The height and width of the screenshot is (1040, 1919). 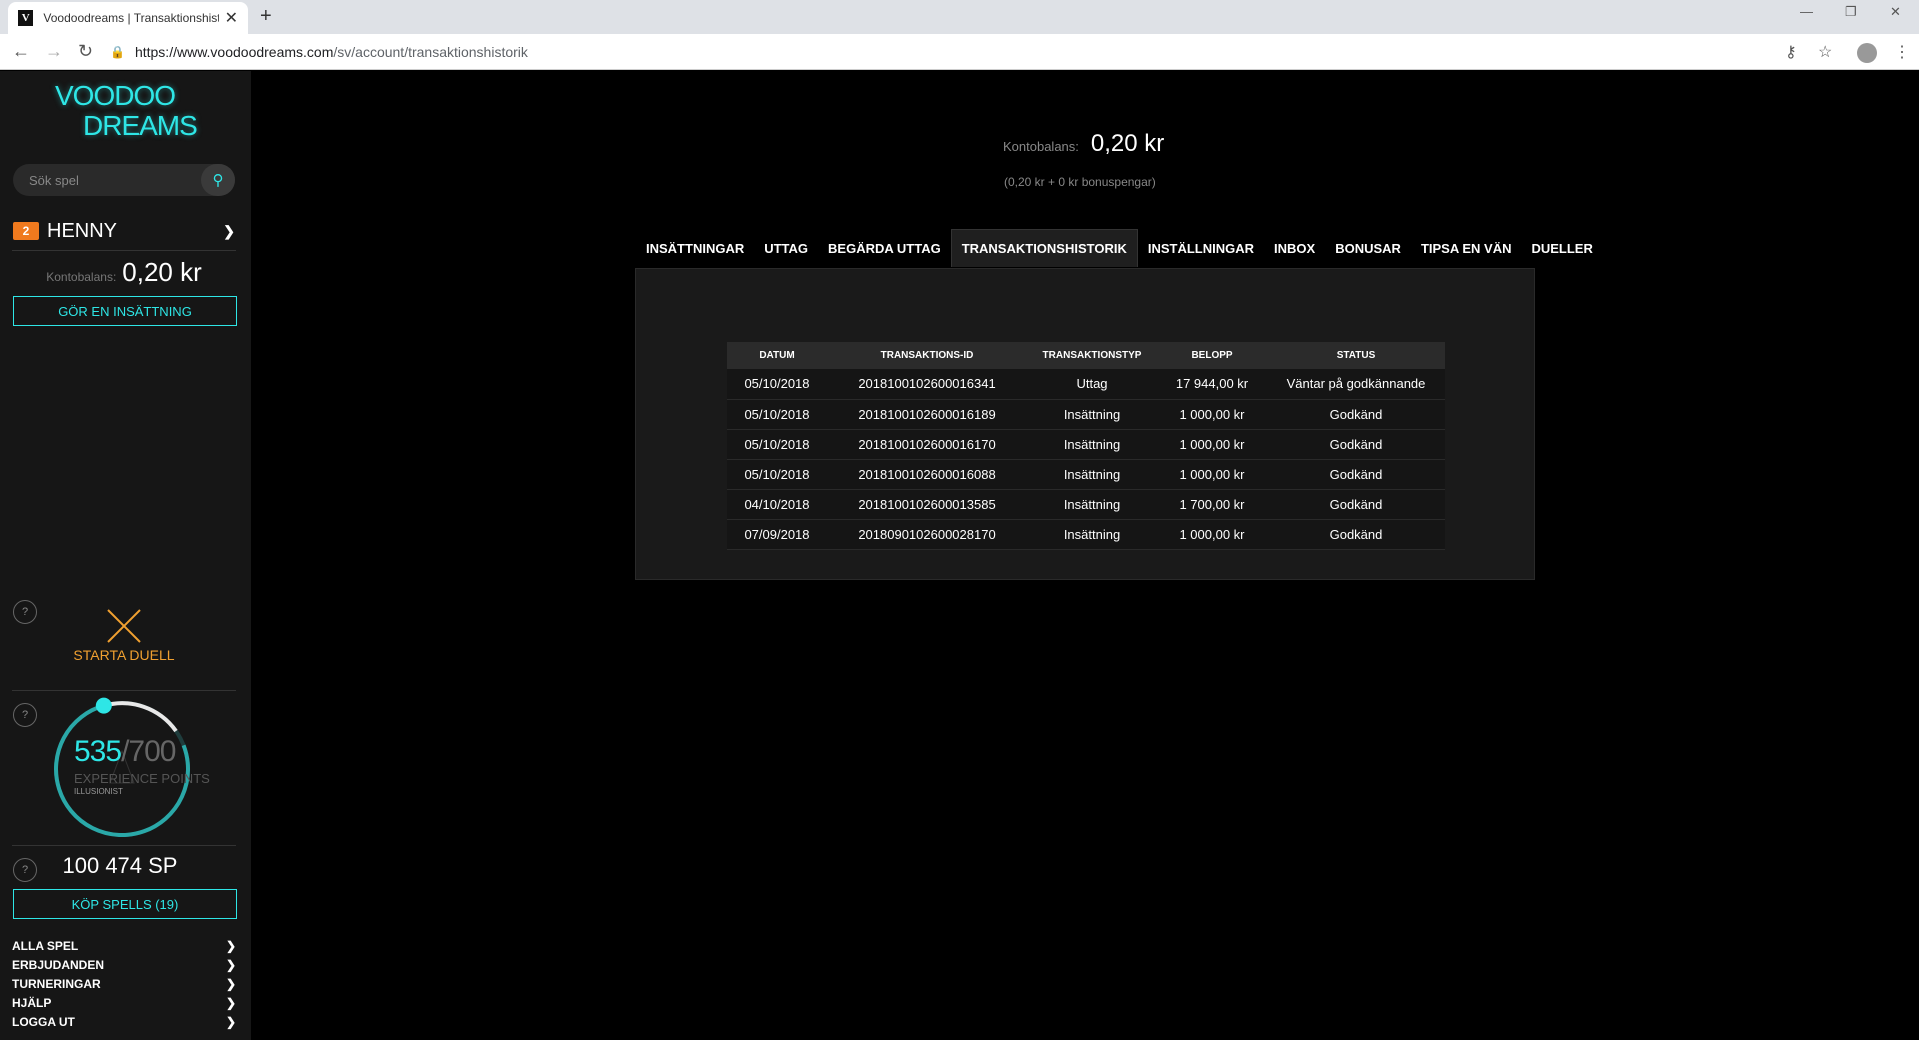 What do you see at coordinates (266, 16) in the screenshot?
I see `new-tab-icon: +` at bounding box center [266, 16].